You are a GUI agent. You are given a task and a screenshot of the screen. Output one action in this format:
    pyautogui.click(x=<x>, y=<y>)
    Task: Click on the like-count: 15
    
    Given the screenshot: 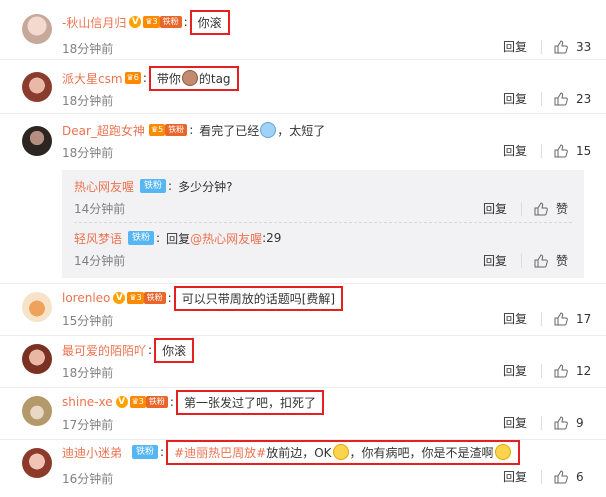 What is the action you would take?
    pyautogui.click(x=584, y=151)
    